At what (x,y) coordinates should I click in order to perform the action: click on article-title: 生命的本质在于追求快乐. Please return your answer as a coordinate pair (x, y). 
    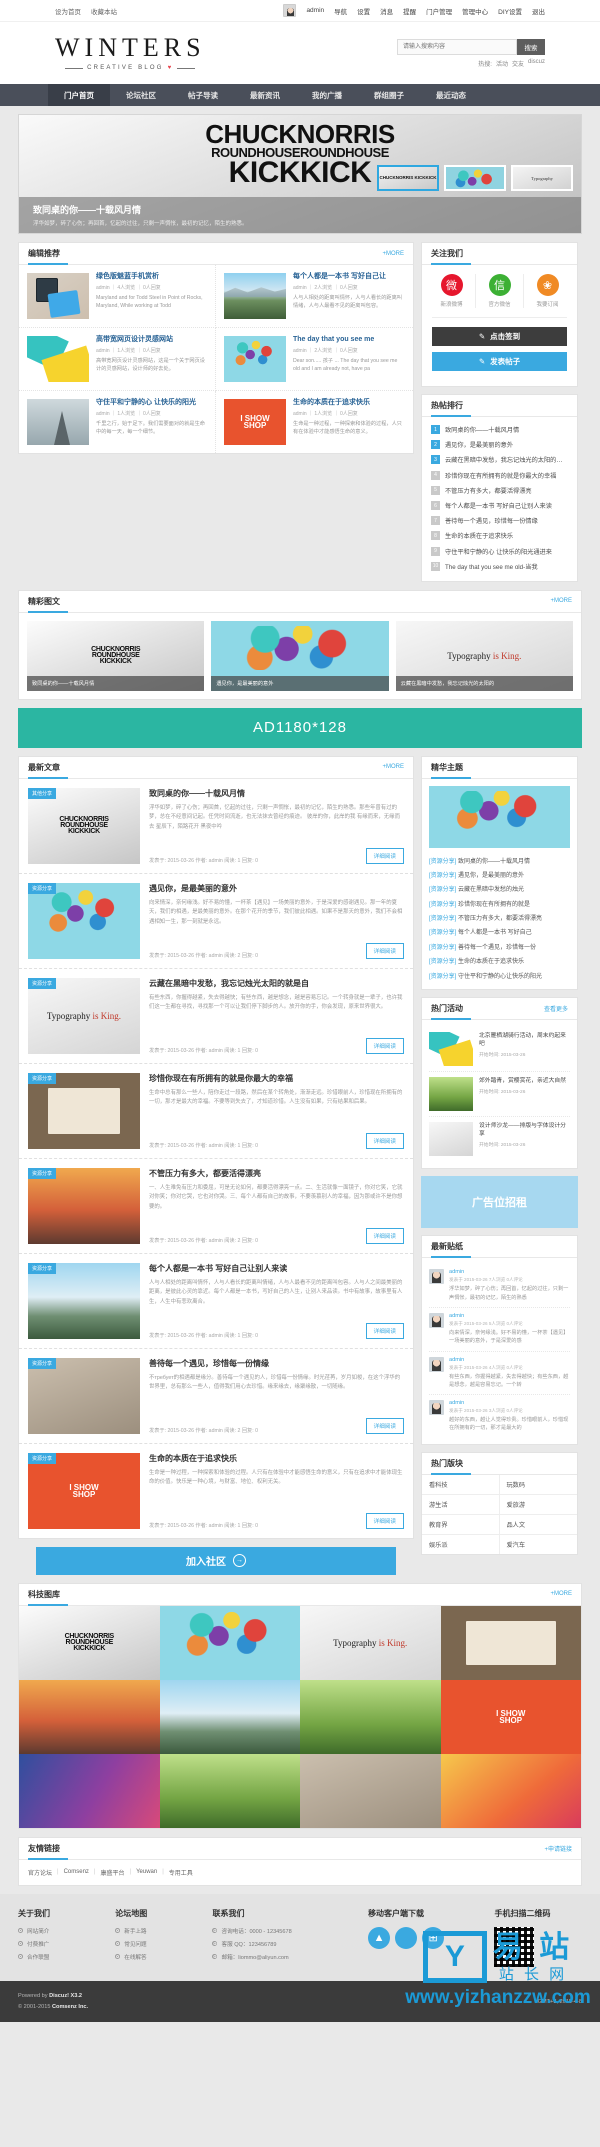
    Looking at the image, I should click on (276, 1458).